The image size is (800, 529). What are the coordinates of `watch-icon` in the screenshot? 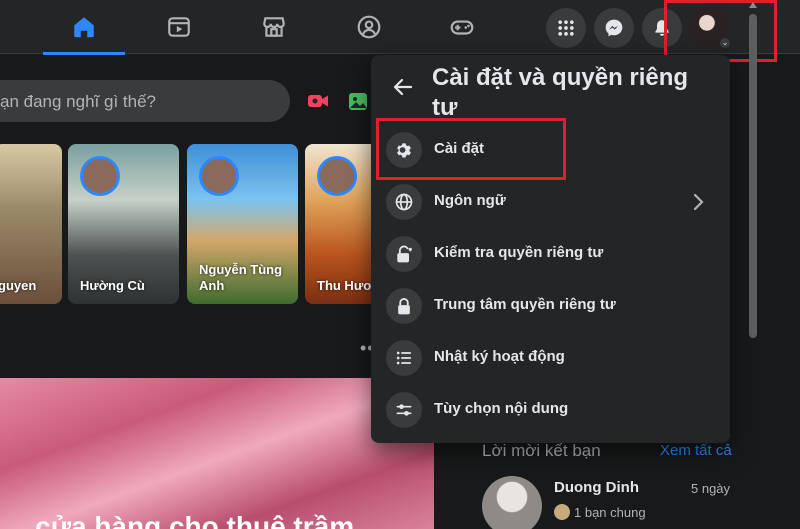 It's located at (179, 27).